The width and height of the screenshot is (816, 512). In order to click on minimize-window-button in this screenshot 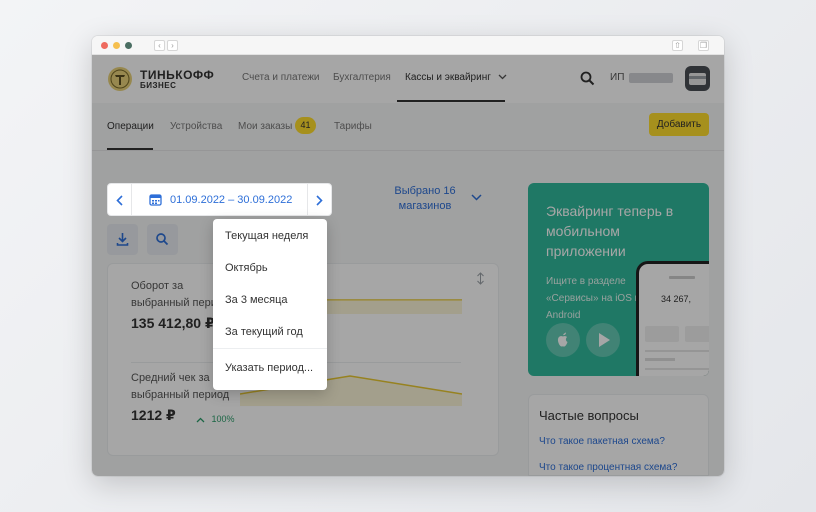, I will do `click(116, 45)`.